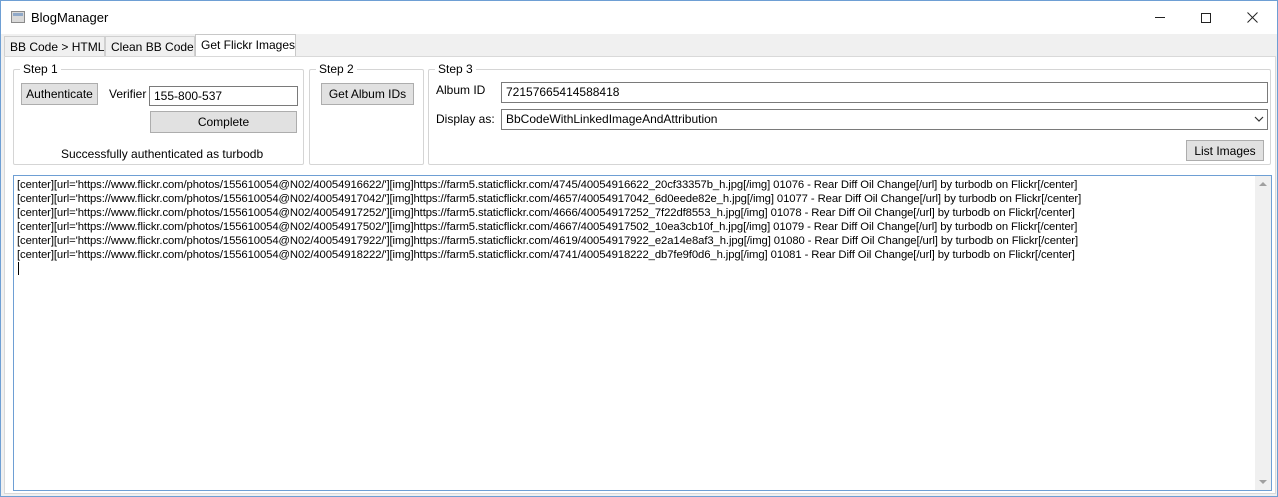 The image size is (1278, 497). I want to click on album-id-label: Album ID, so click(461, 90).